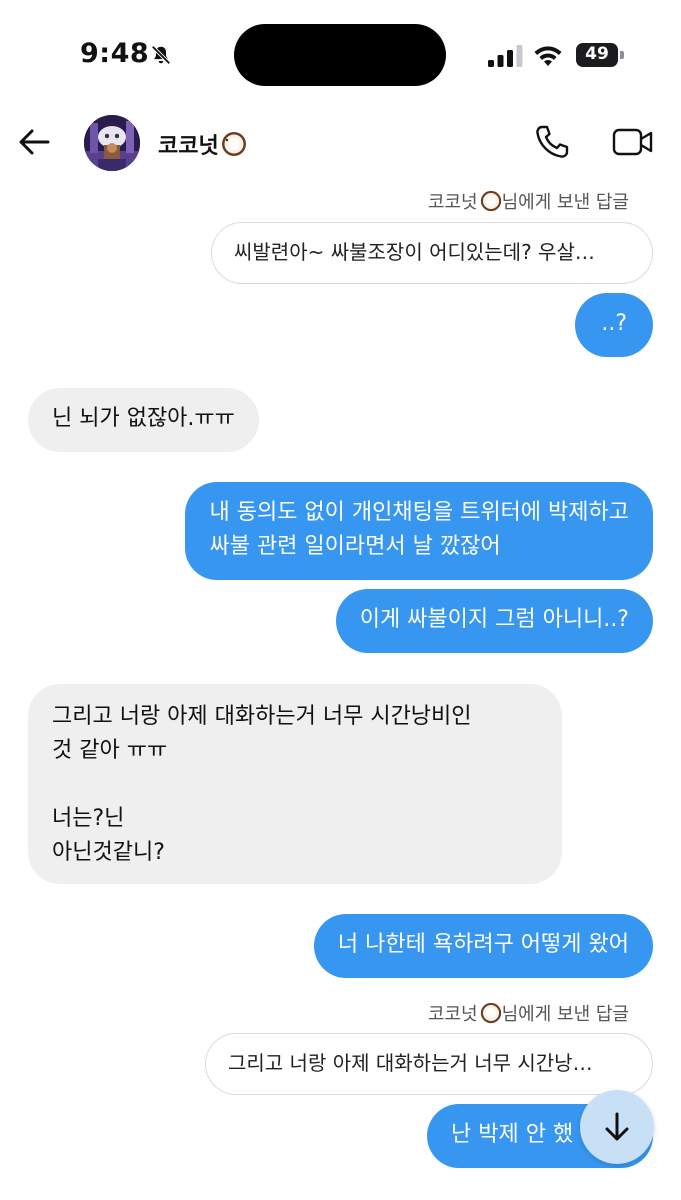 This screenshot has width=681, height=1200. What do you see at coordinates (161, 55) in the screenshot?
I see `bell-slash-icon` at bounding box center [161, 55].